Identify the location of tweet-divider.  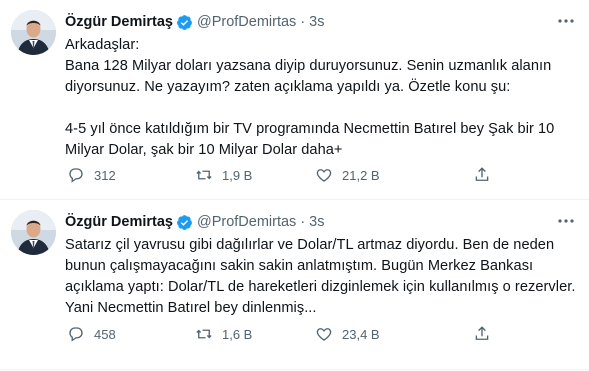
(294, 369).